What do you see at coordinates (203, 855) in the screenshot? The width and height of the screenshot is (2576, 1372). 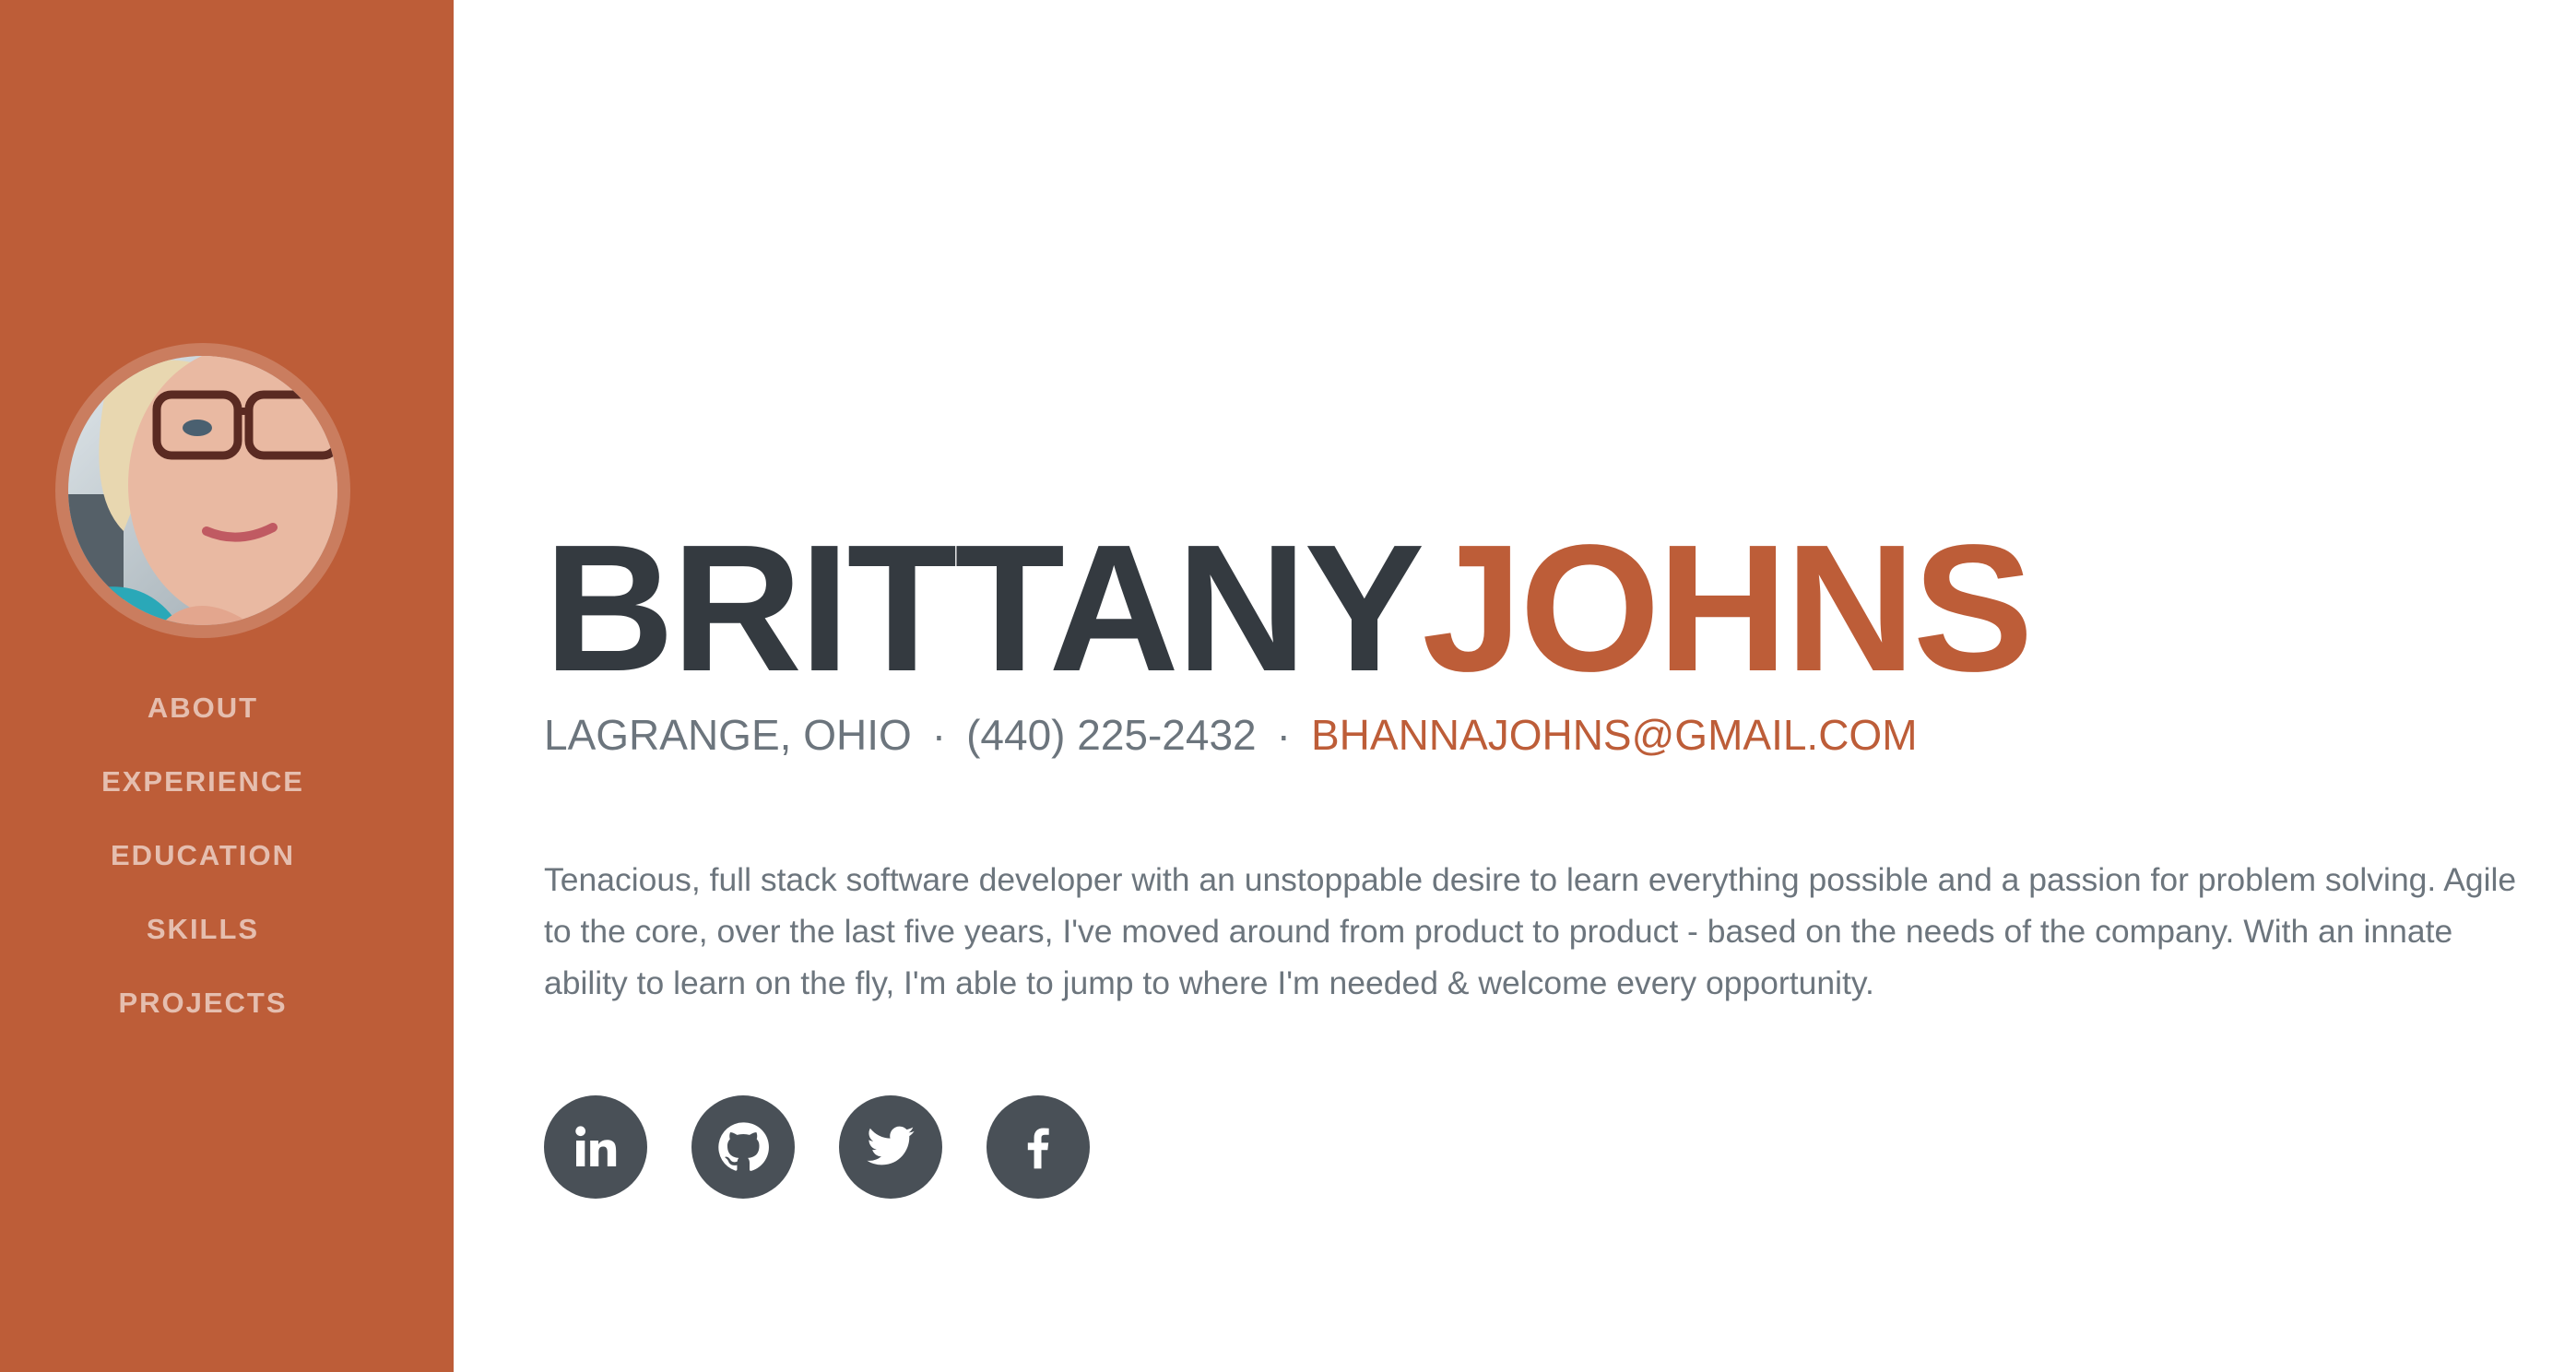 I see `nav-link-education: Education` at bounding box center [203, 855].